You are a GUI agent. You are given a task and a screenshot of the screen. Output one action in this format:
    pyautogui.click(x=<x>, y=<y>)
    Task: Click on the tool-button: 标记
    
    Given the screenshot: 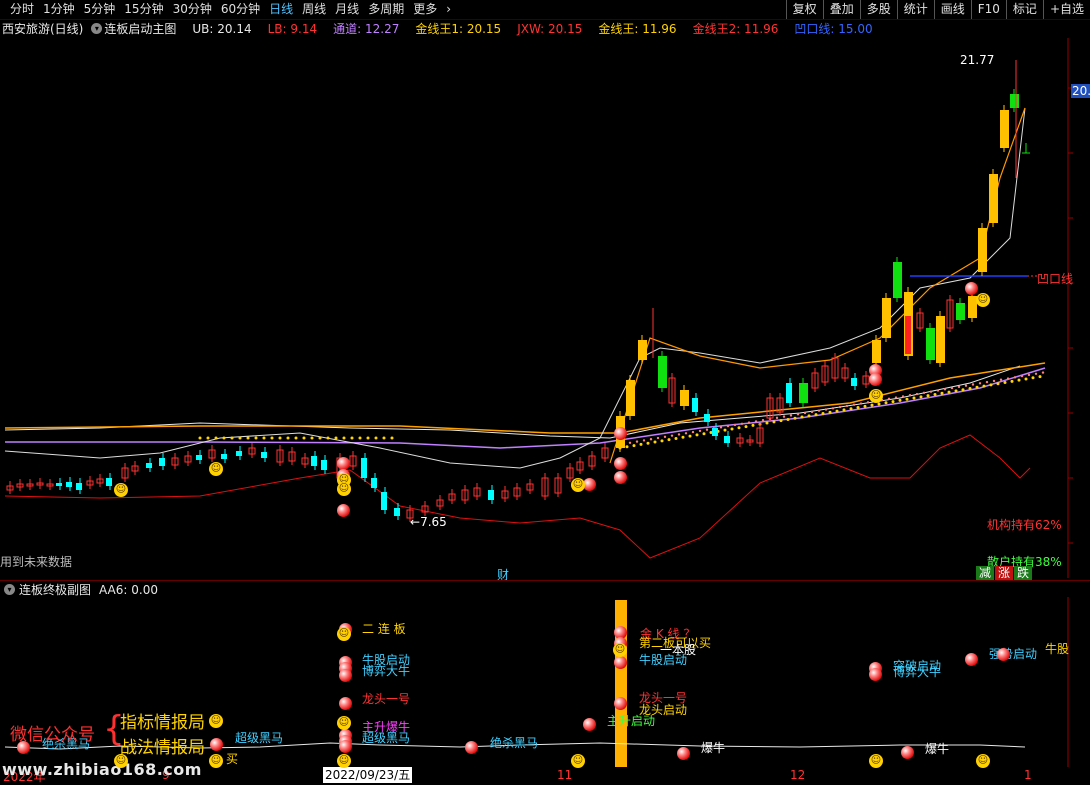 What is the action you would take?
    pyautogui.click(x=1024, y=9)
    